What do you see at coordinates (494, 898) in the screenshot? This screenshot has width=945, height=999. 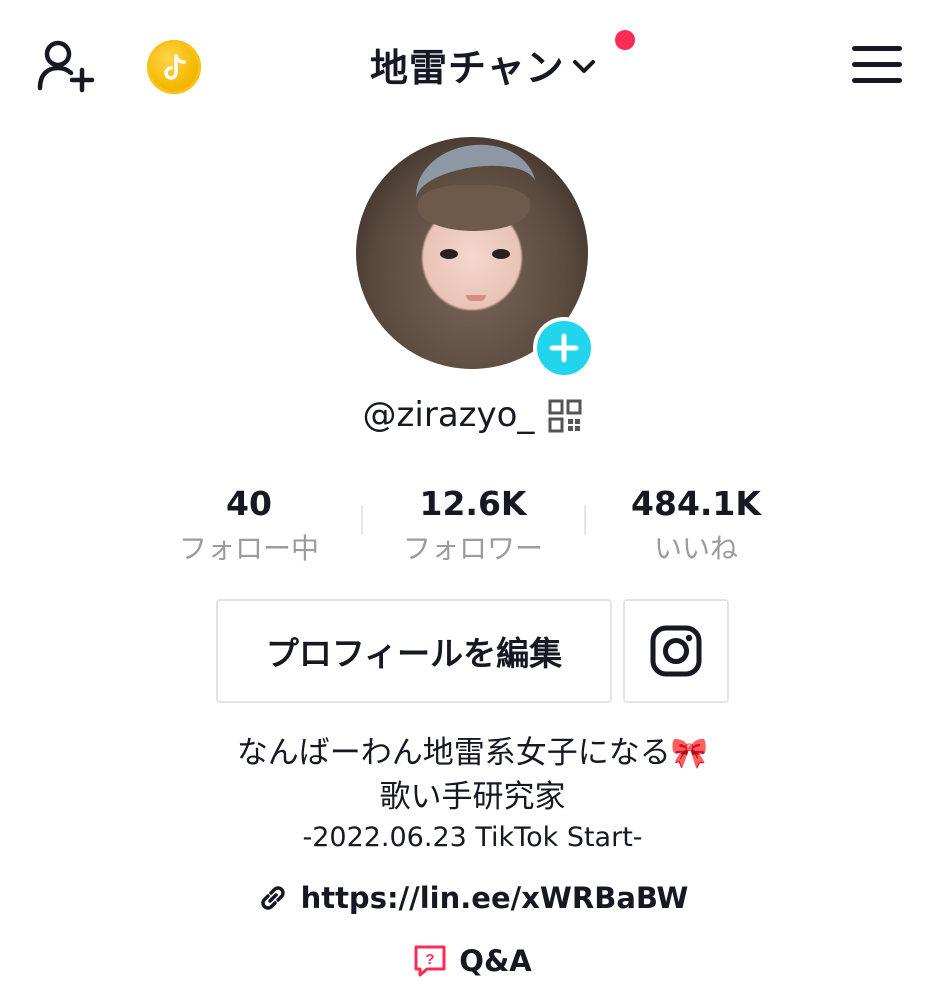 I see `link-url: https://lin.ee/xWRBaBW` at bounding box center [494, 898].